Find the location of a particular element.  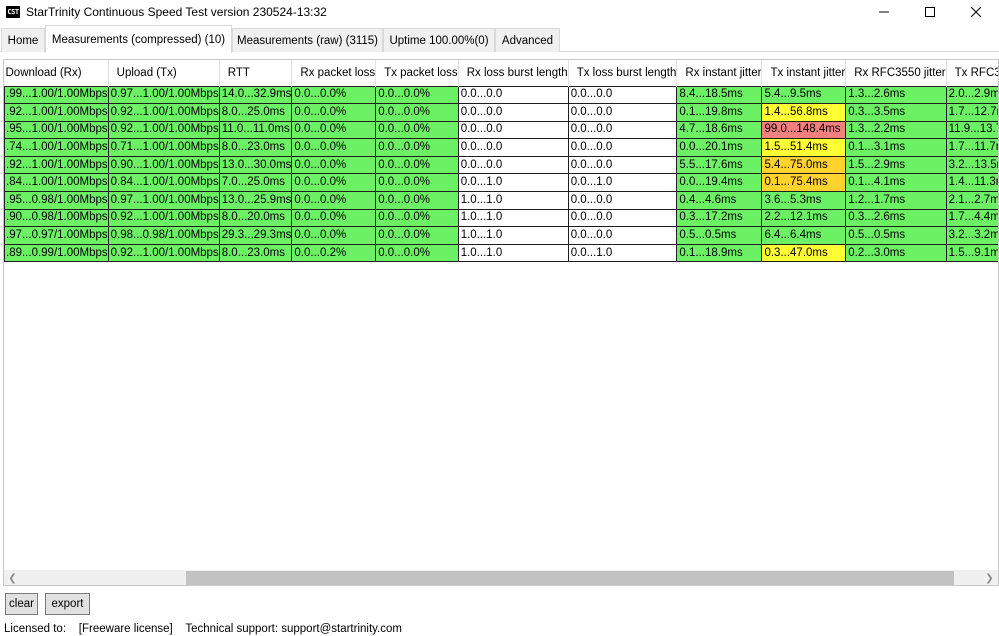

table-cell: .95...1.00/1.00Mbps is located at coordinates (56, 130).